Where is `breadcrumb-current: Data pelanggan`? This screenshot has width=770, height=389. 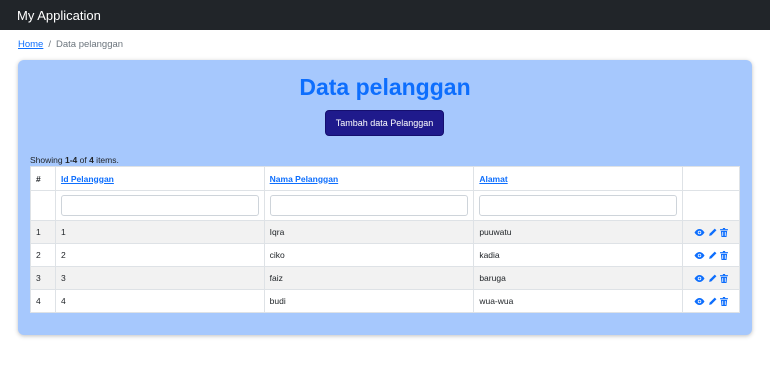 breadcrumb-current: Data pelanggan is located at coordinates (89, 44).